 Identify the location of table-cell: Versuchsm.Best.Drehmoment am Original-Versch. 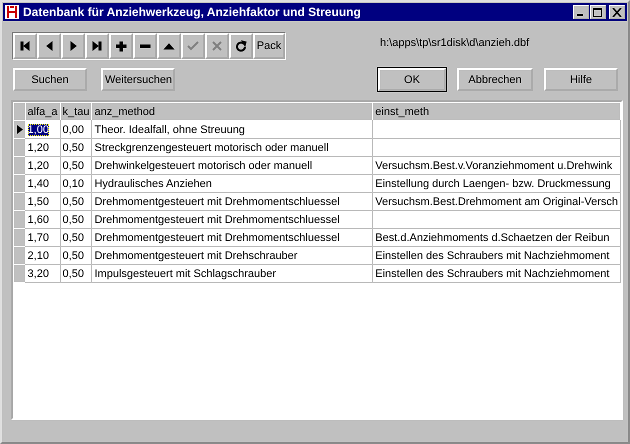
(496, 202).